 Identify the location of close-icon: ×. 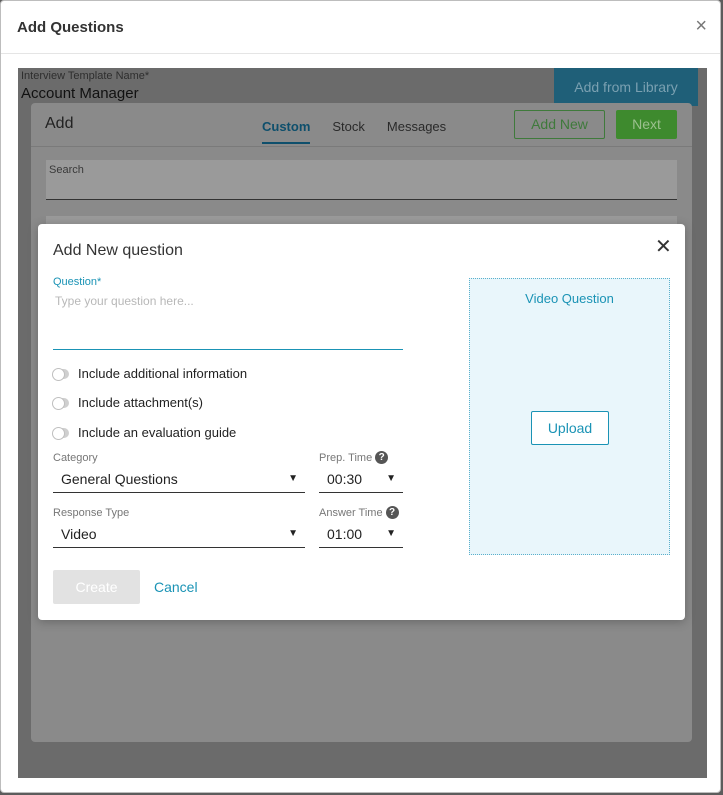
(701, 26).